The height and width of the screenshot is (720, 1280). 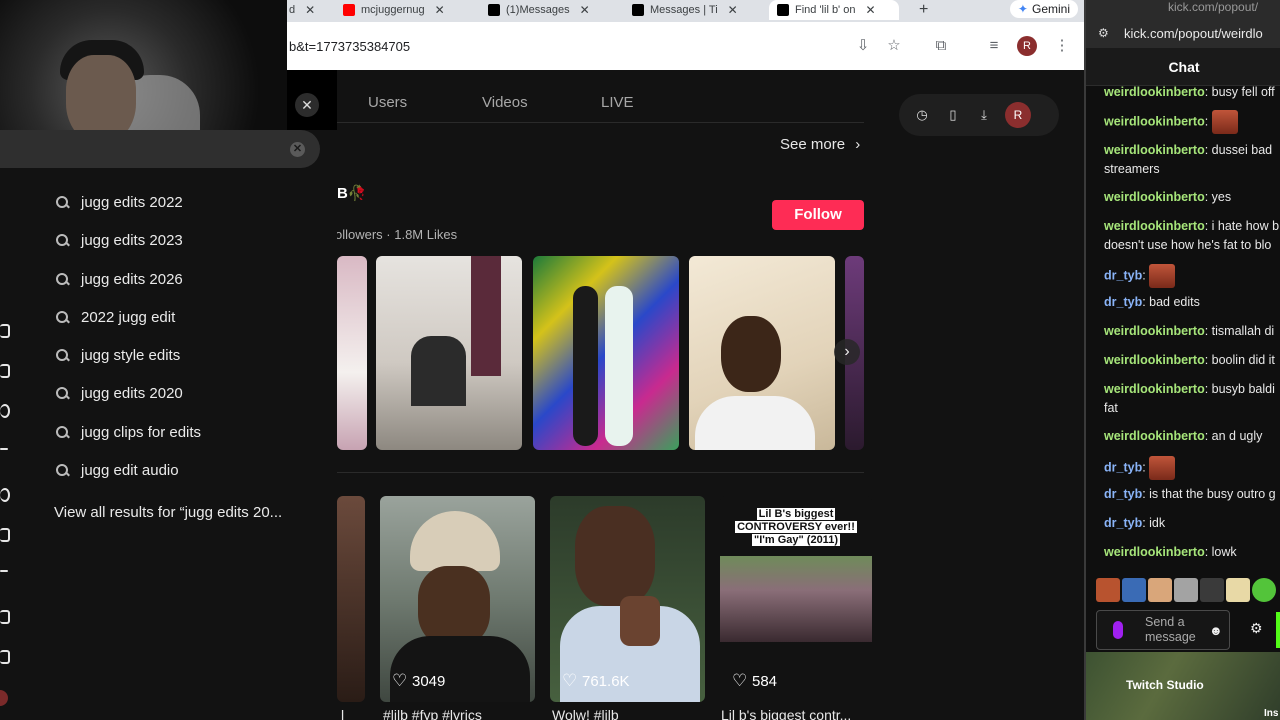 What do you see at coordinates (1278, 630) in the screenshot?
I see `send-button` at bounding box center [1278, 630].